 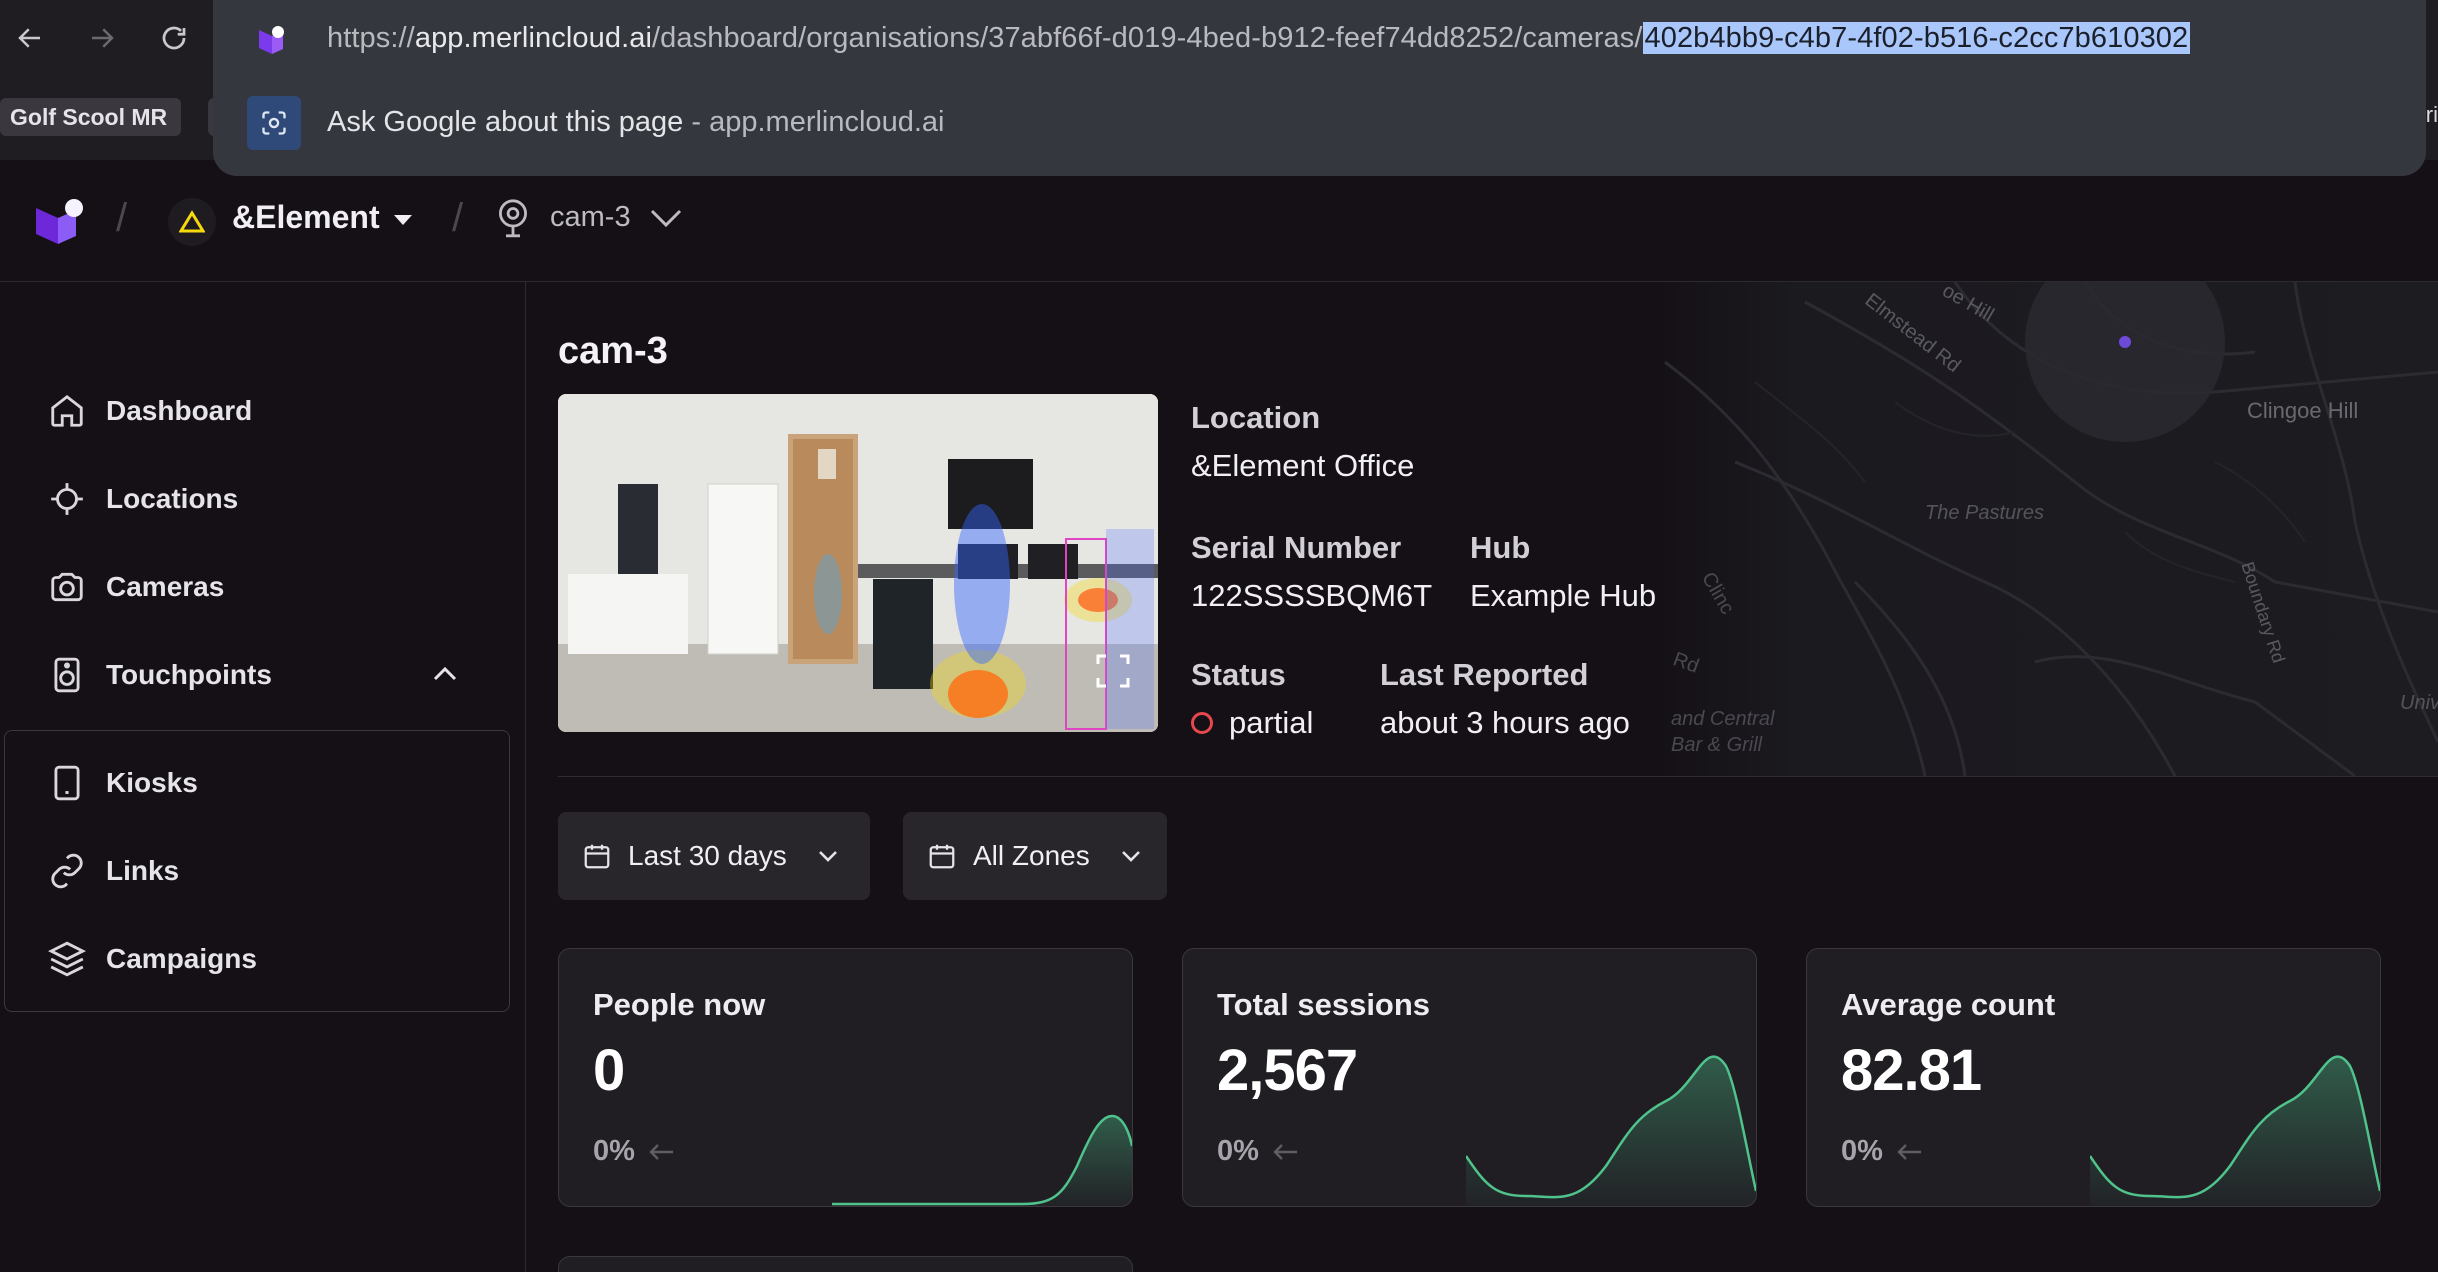 I want to click on status-value: partial, so click(x=1271, y=722).